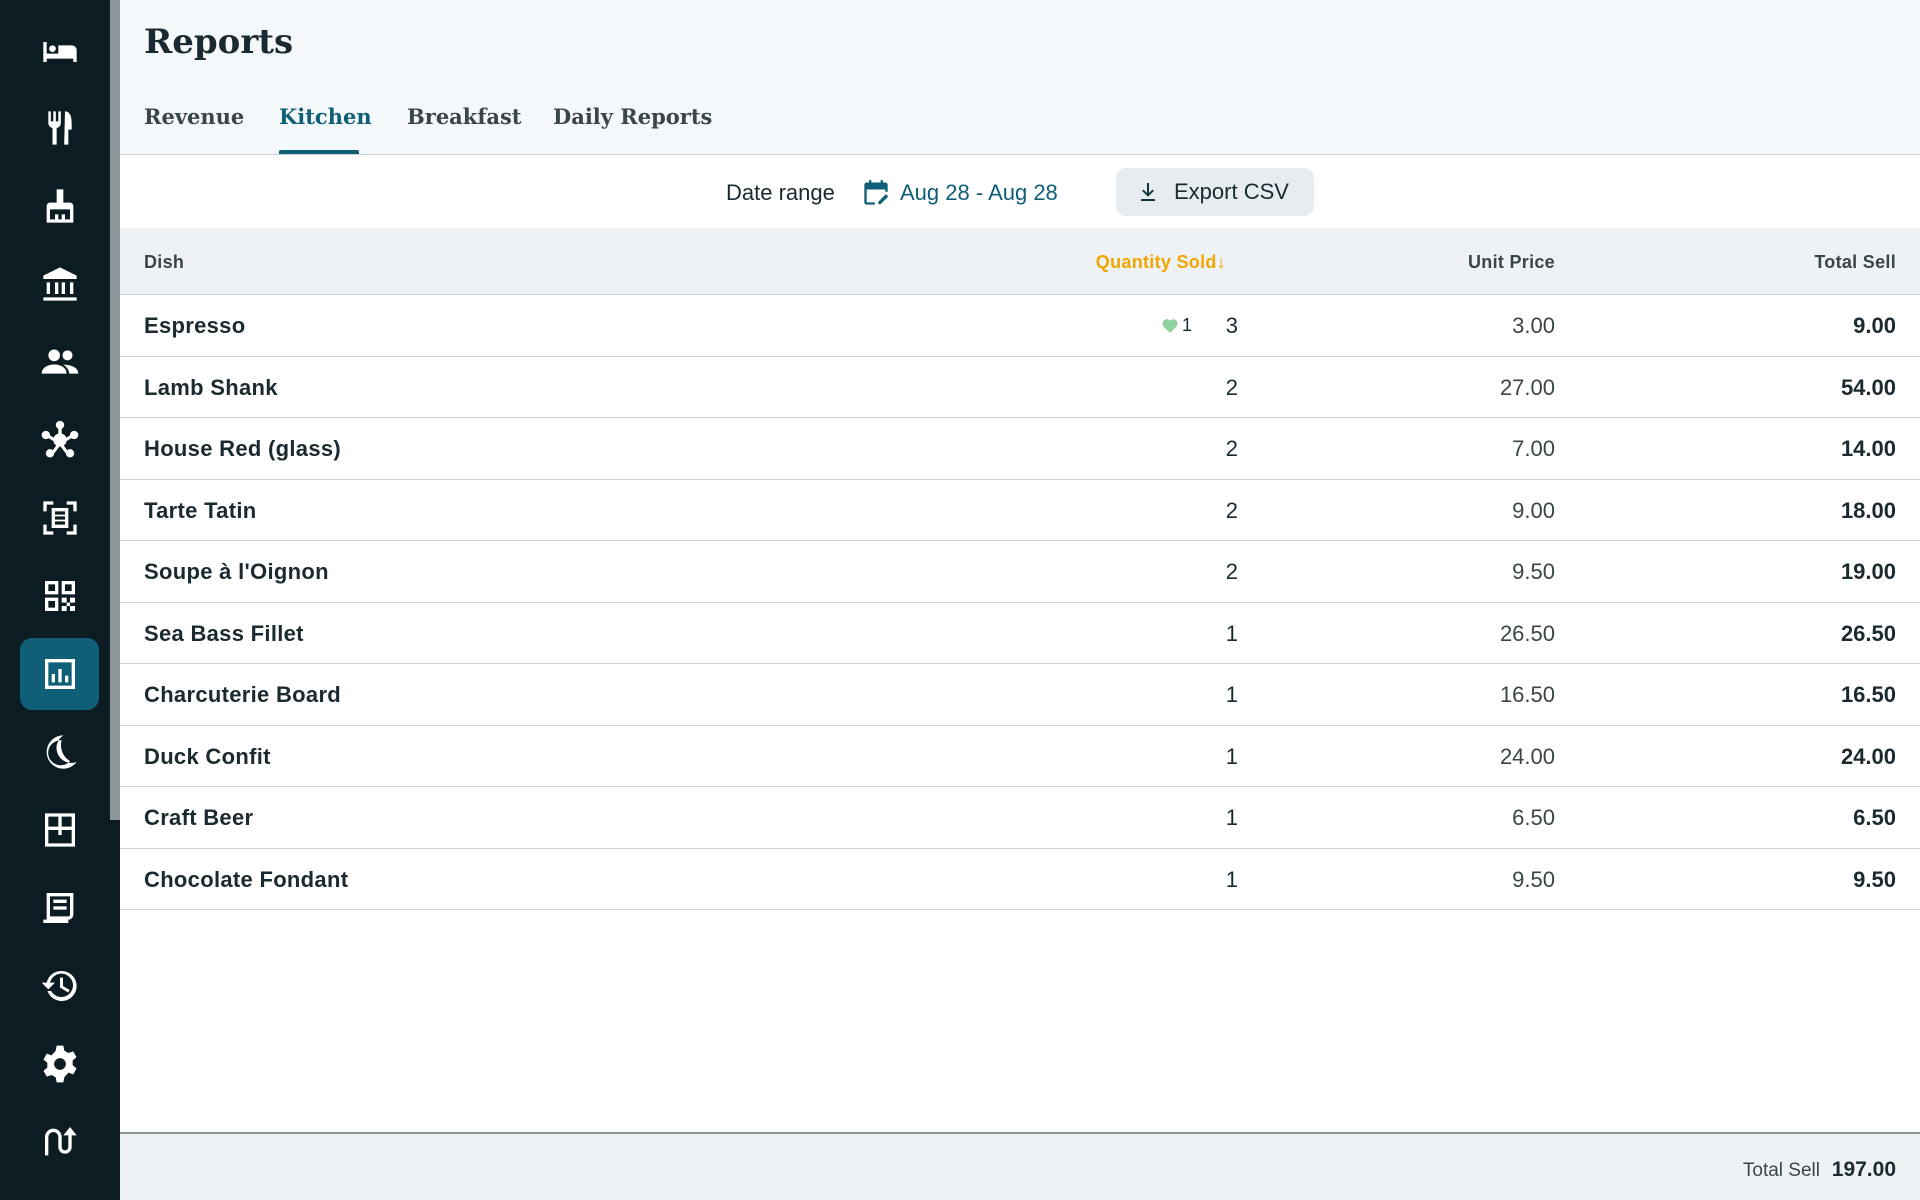 The height and width of the screenshot is (1200, 1920). Describe the element at coordinates (1186, 325) in the screenshot. I see `favorite-count: 1` at that location.